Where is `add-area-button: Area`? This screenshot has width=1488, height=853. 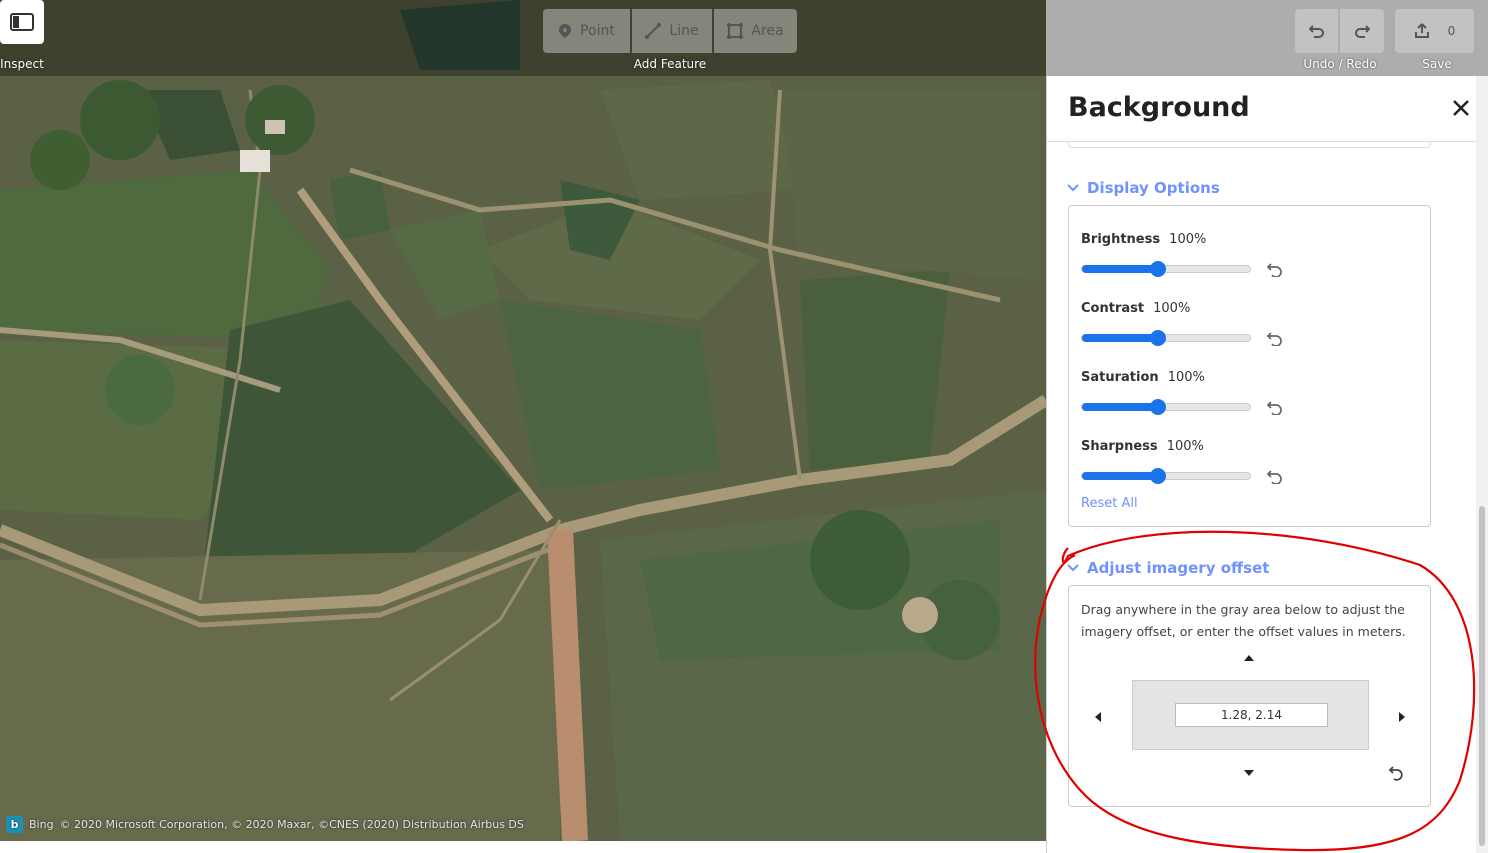 add-area-button: Area is located at coordinates (755, 31).